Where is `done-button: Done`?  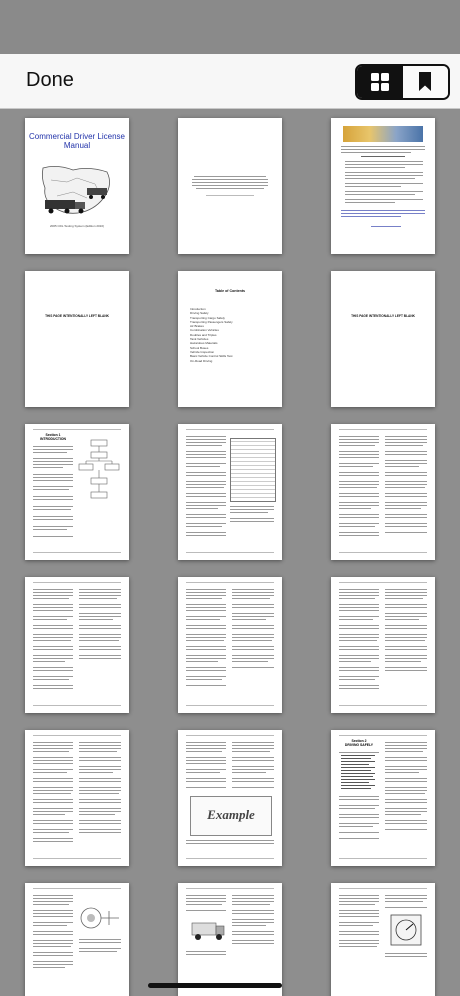 done-button: Done is located at coordinates (50, 80).